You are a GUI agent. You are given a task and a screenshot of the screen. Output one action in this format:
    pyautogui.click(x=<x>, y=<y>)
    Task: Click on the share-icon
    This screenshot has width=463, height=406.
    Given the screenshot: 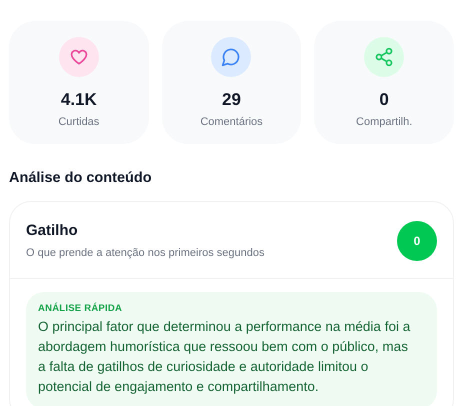 What is the action you would take?
    pyautogui.click(x=384, y=57)
    